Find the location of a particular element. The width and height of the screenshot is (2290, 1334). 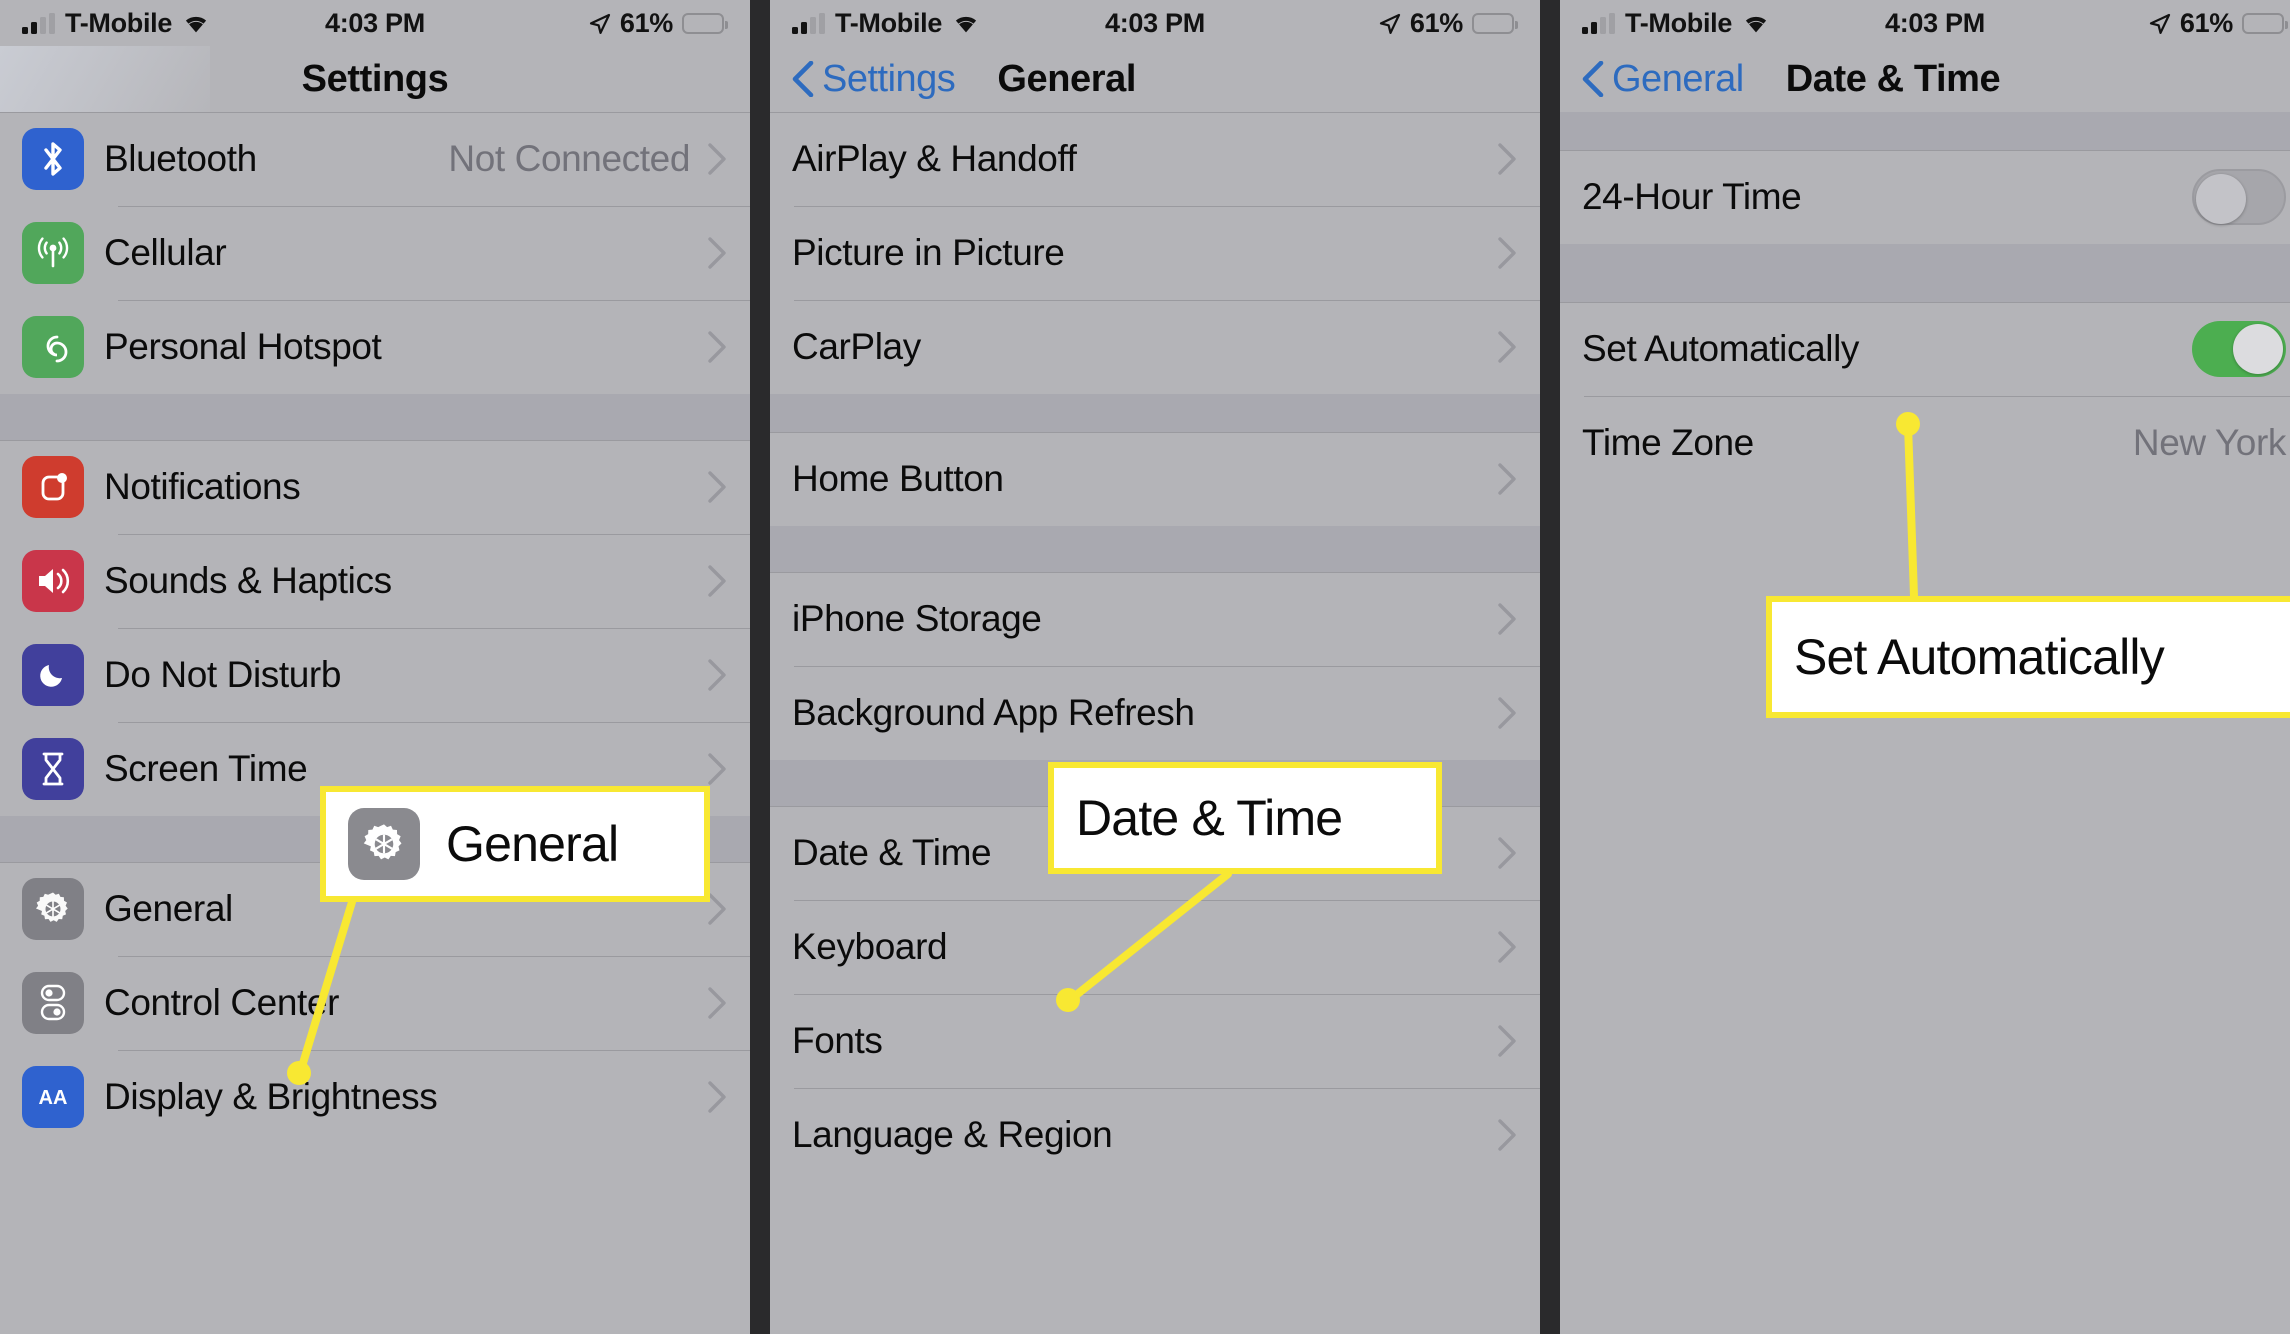

sidebar-item-sounds-haptics: Sounds & Haptics is located at coordinates (375, 581).